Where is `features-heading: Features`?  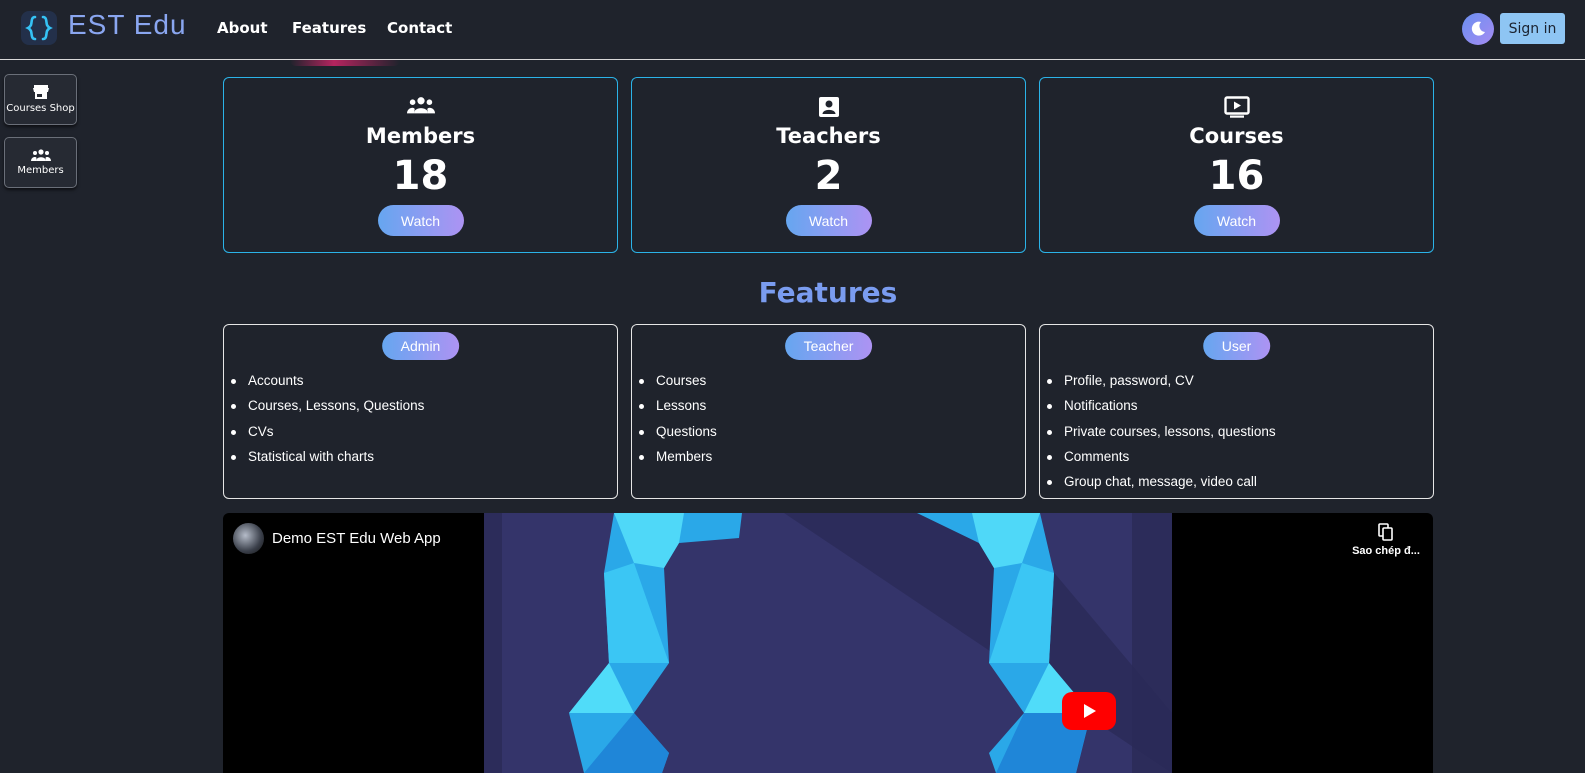
features-heading: Features is located at coordinates (828, 292).